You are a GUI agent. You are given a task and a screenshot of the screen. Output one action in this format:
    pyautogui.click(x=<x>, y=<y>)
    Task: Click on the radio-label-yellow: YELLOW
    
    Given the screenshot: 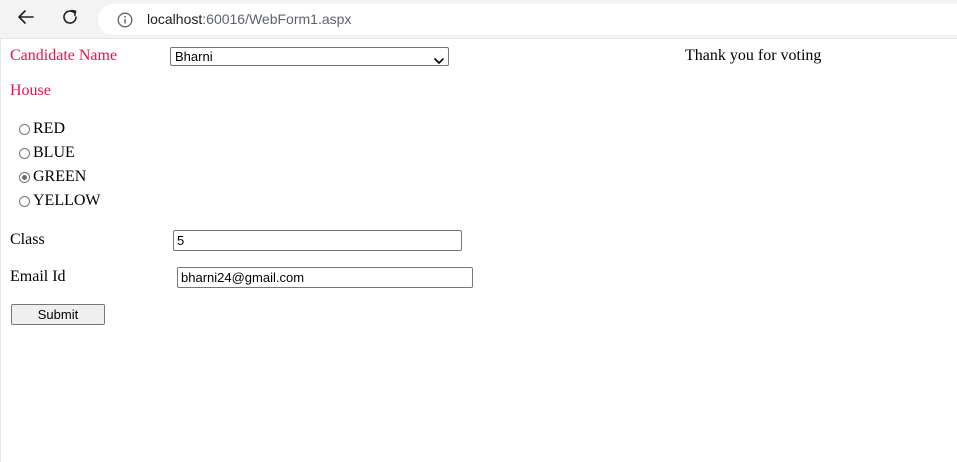 What is the action you would take?
    pyautogui.click(x=67, y=200)
    